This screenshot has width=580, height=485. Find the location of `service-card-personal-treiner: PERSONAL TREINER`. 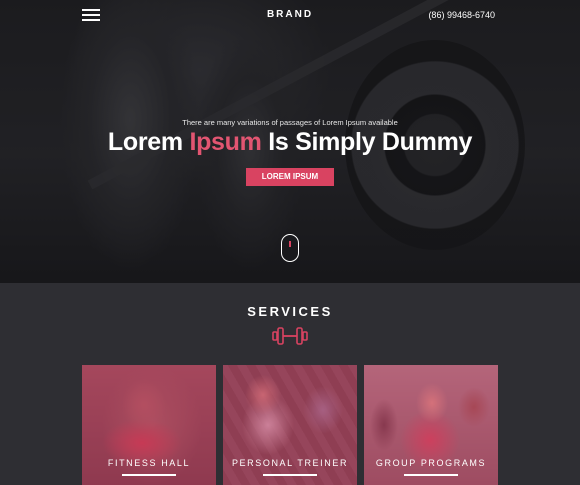

service-card-personal-treiner: PERSONAL TREINER is located at coordinates (290, 425).